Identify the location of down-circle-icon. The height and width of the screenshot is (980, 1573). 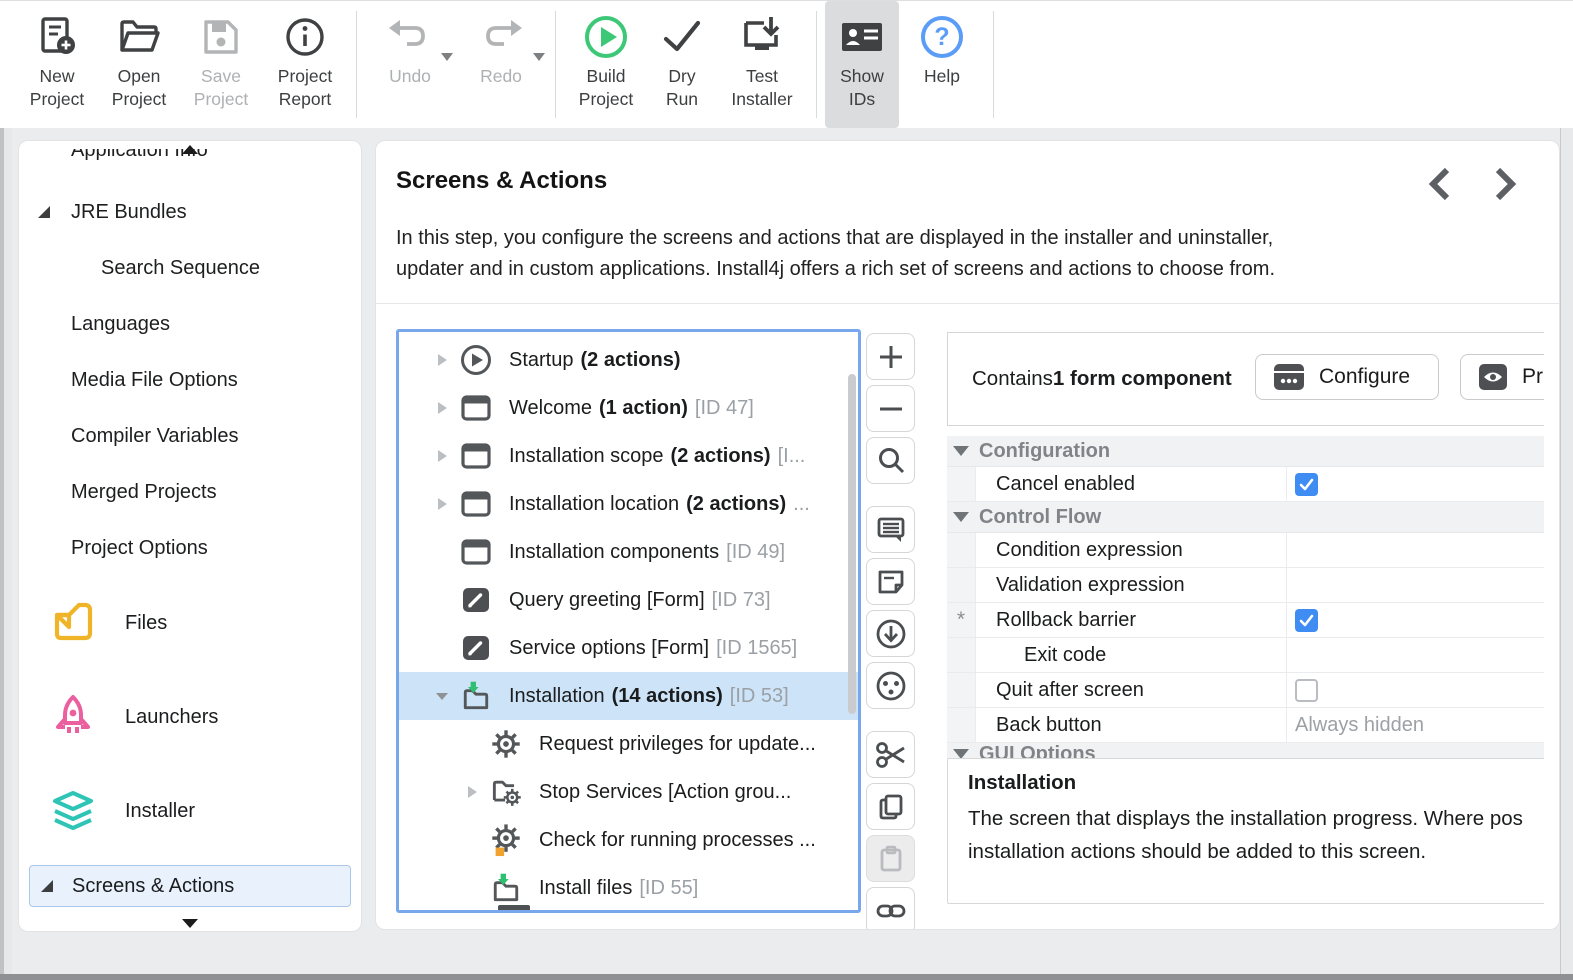
(890, 633).